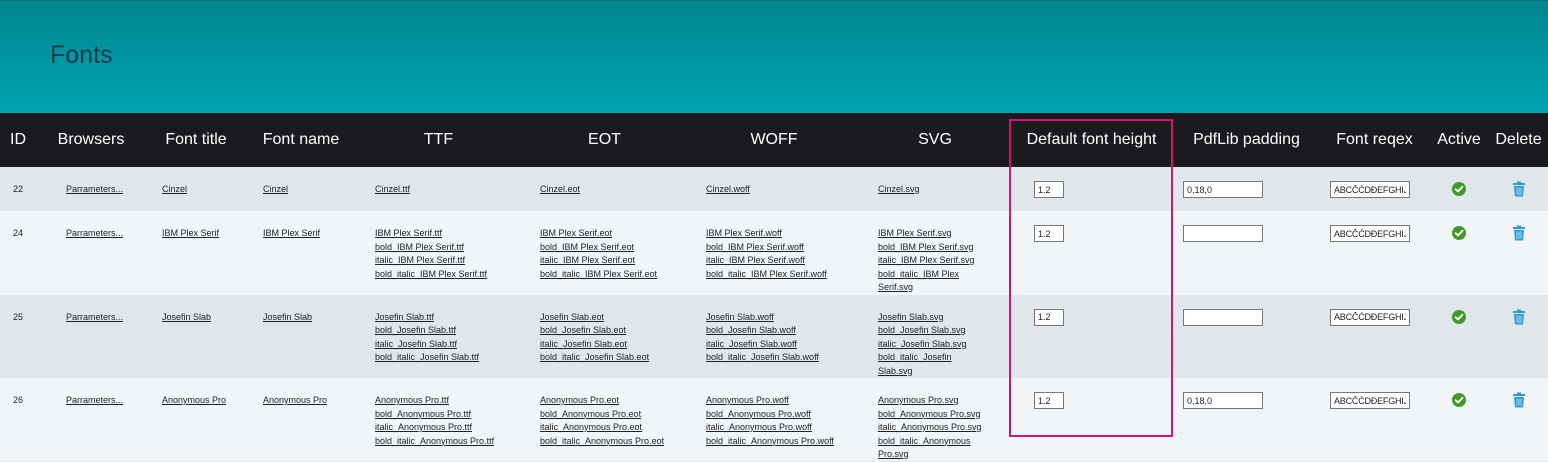 The image size is (1548, 462). I want to click on font-title-link: IBM Plex Serif, so click(204, 234).